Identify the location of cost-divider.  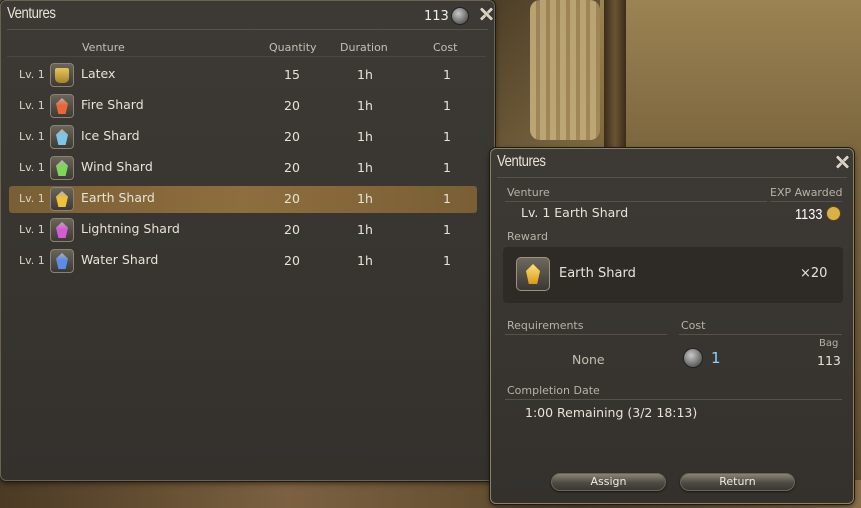
(760, 334).